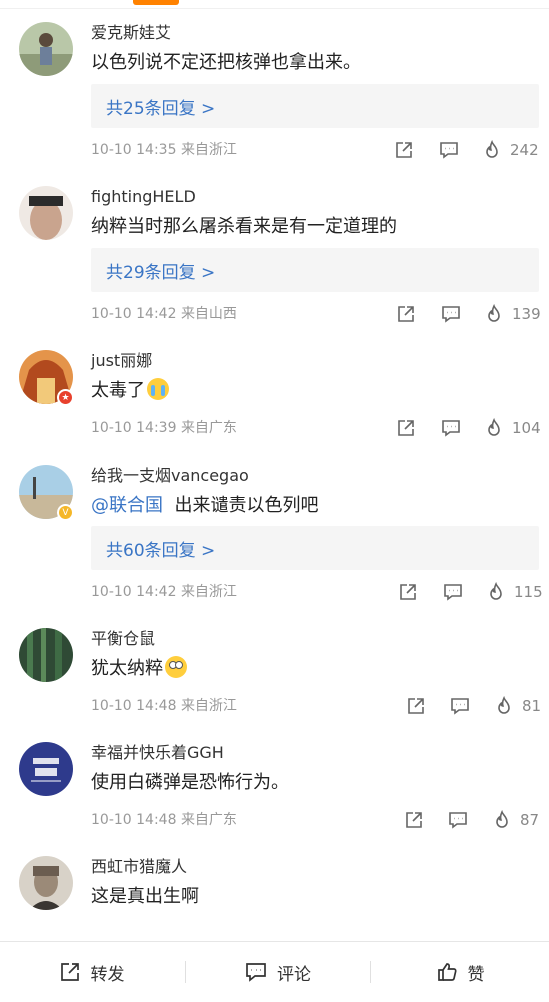  I want to click on like-count: 242, so click(524, 150).